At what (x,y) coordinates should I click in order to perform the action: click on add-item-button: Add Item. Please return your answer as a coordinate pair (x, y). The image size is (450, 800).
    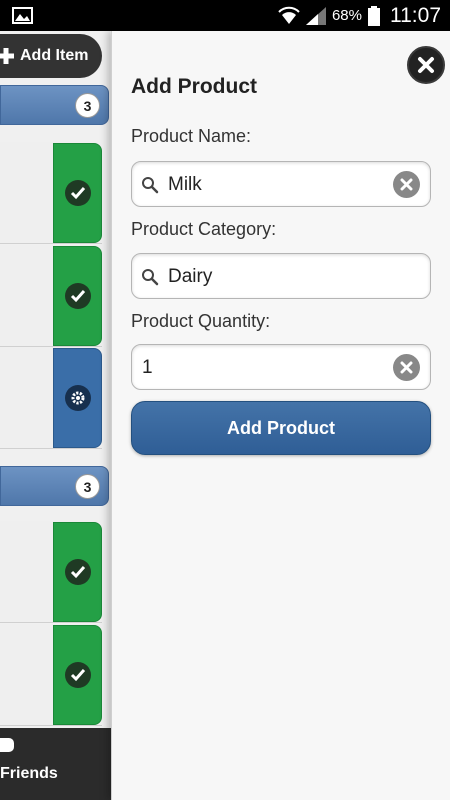
    Looking at the image, I should click on (51, 56).